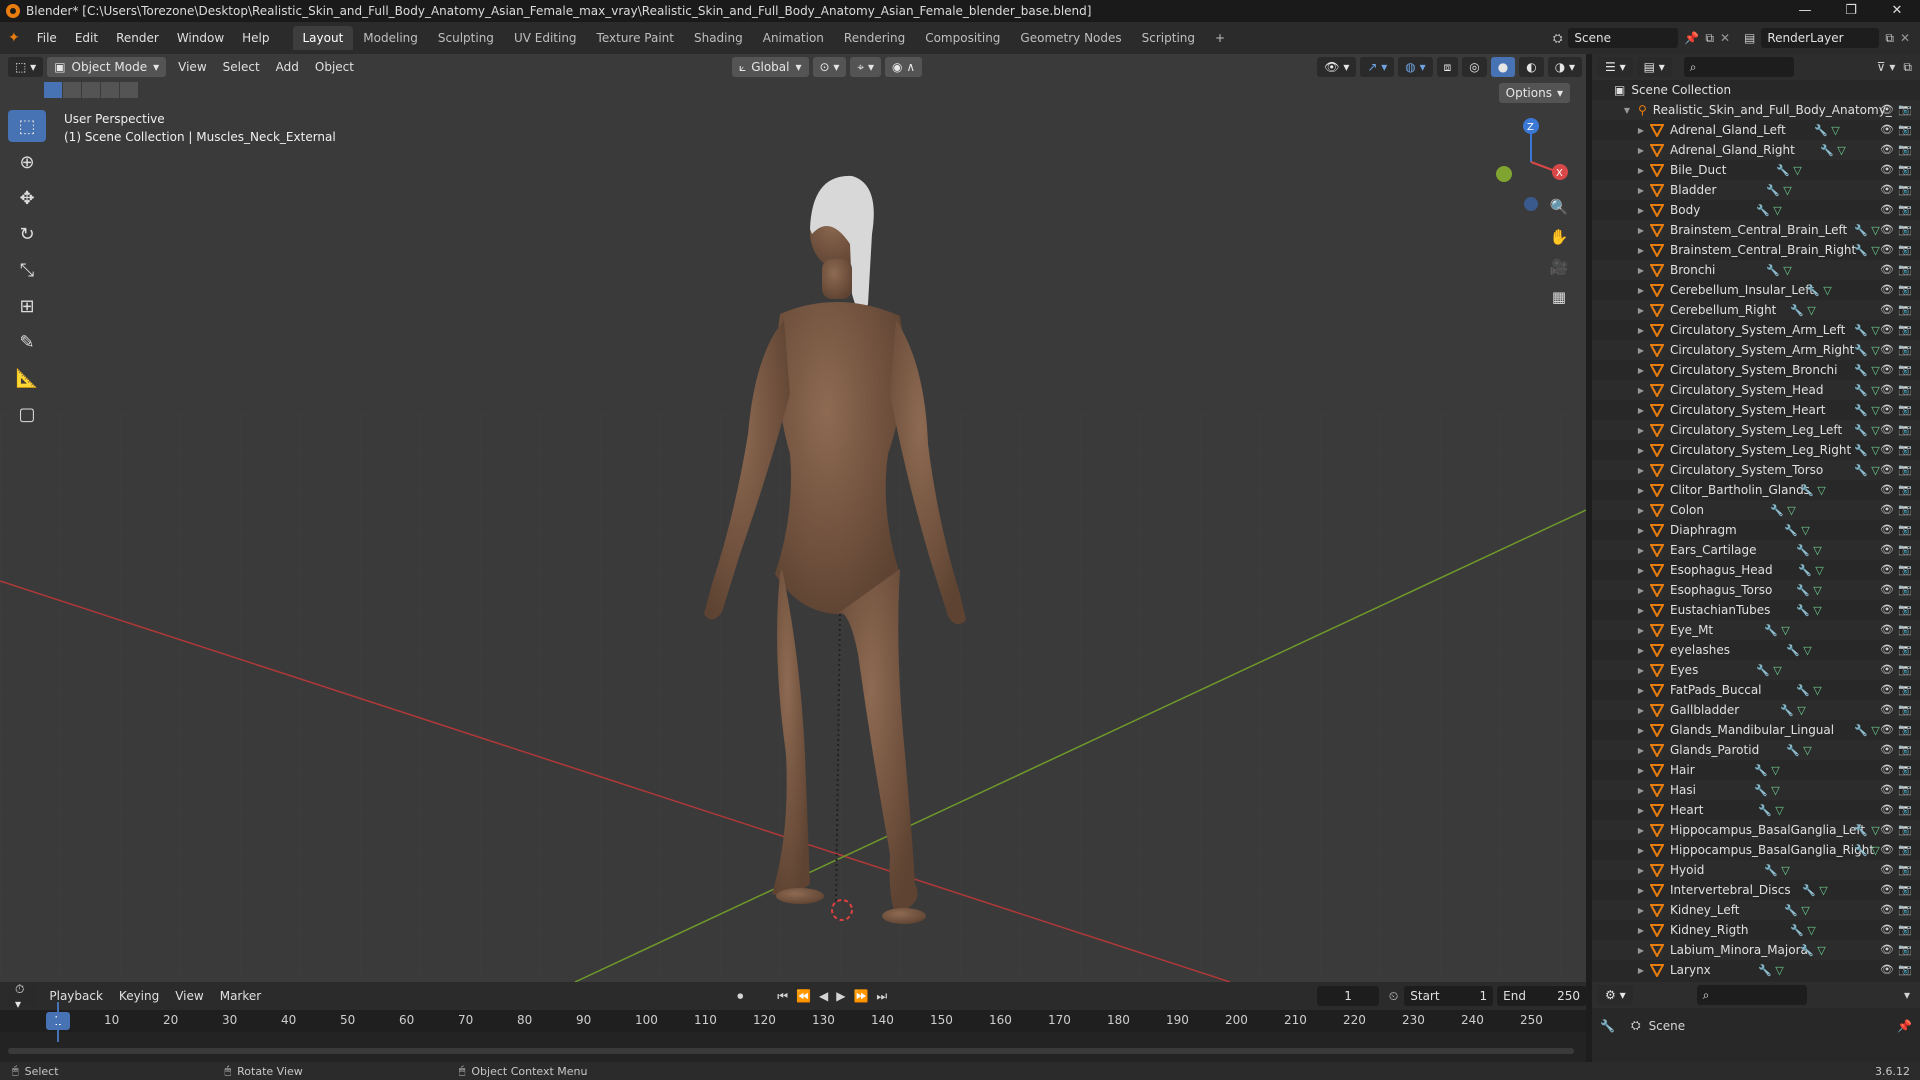  Describe the element at coordinates (241, 67) in the screenshot. I see `viewport-menu-select: Select` at that location.